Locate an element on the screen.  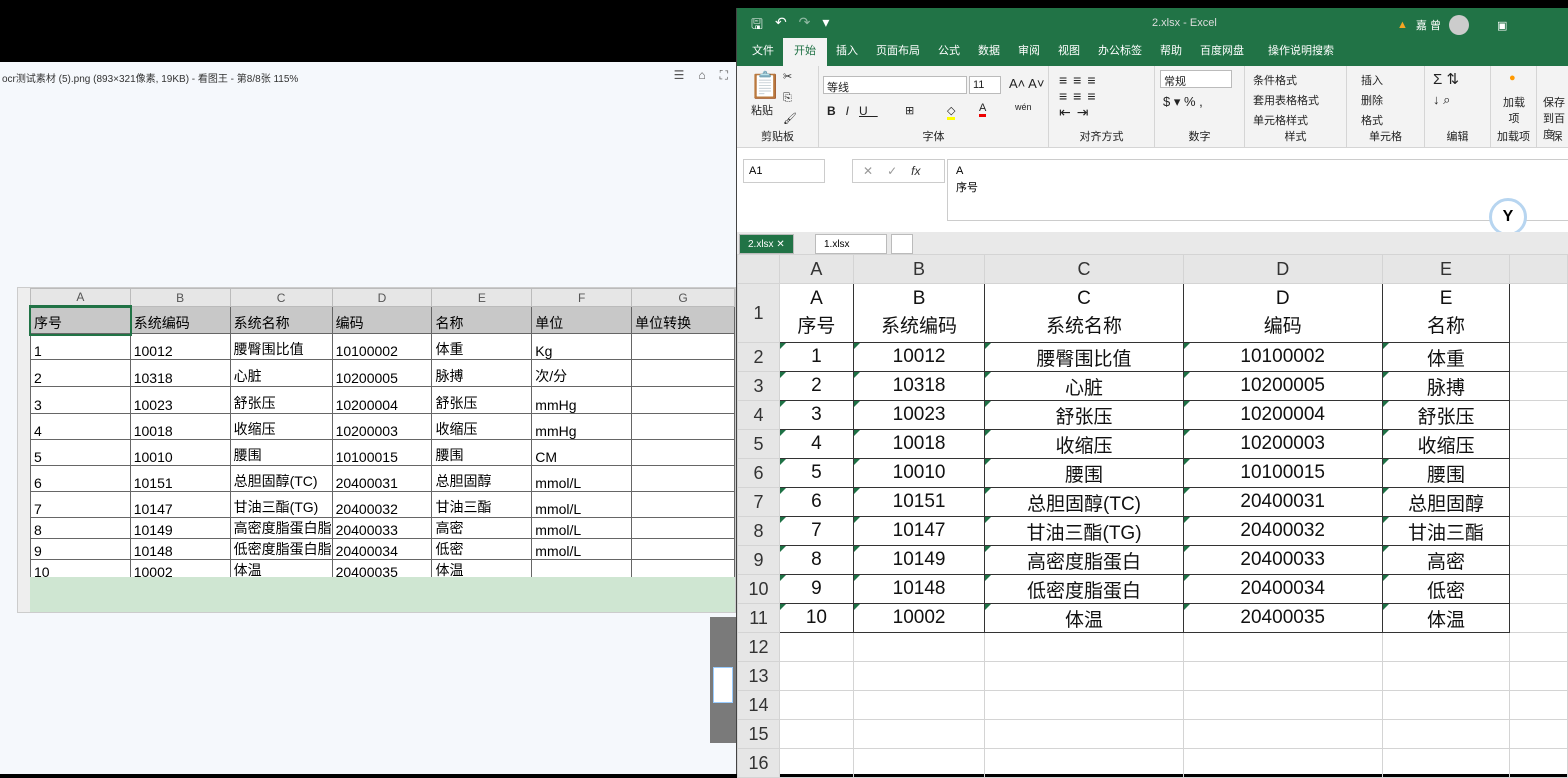
find-icon: ↓ ⌕ is located at coordinates (1441, 100).